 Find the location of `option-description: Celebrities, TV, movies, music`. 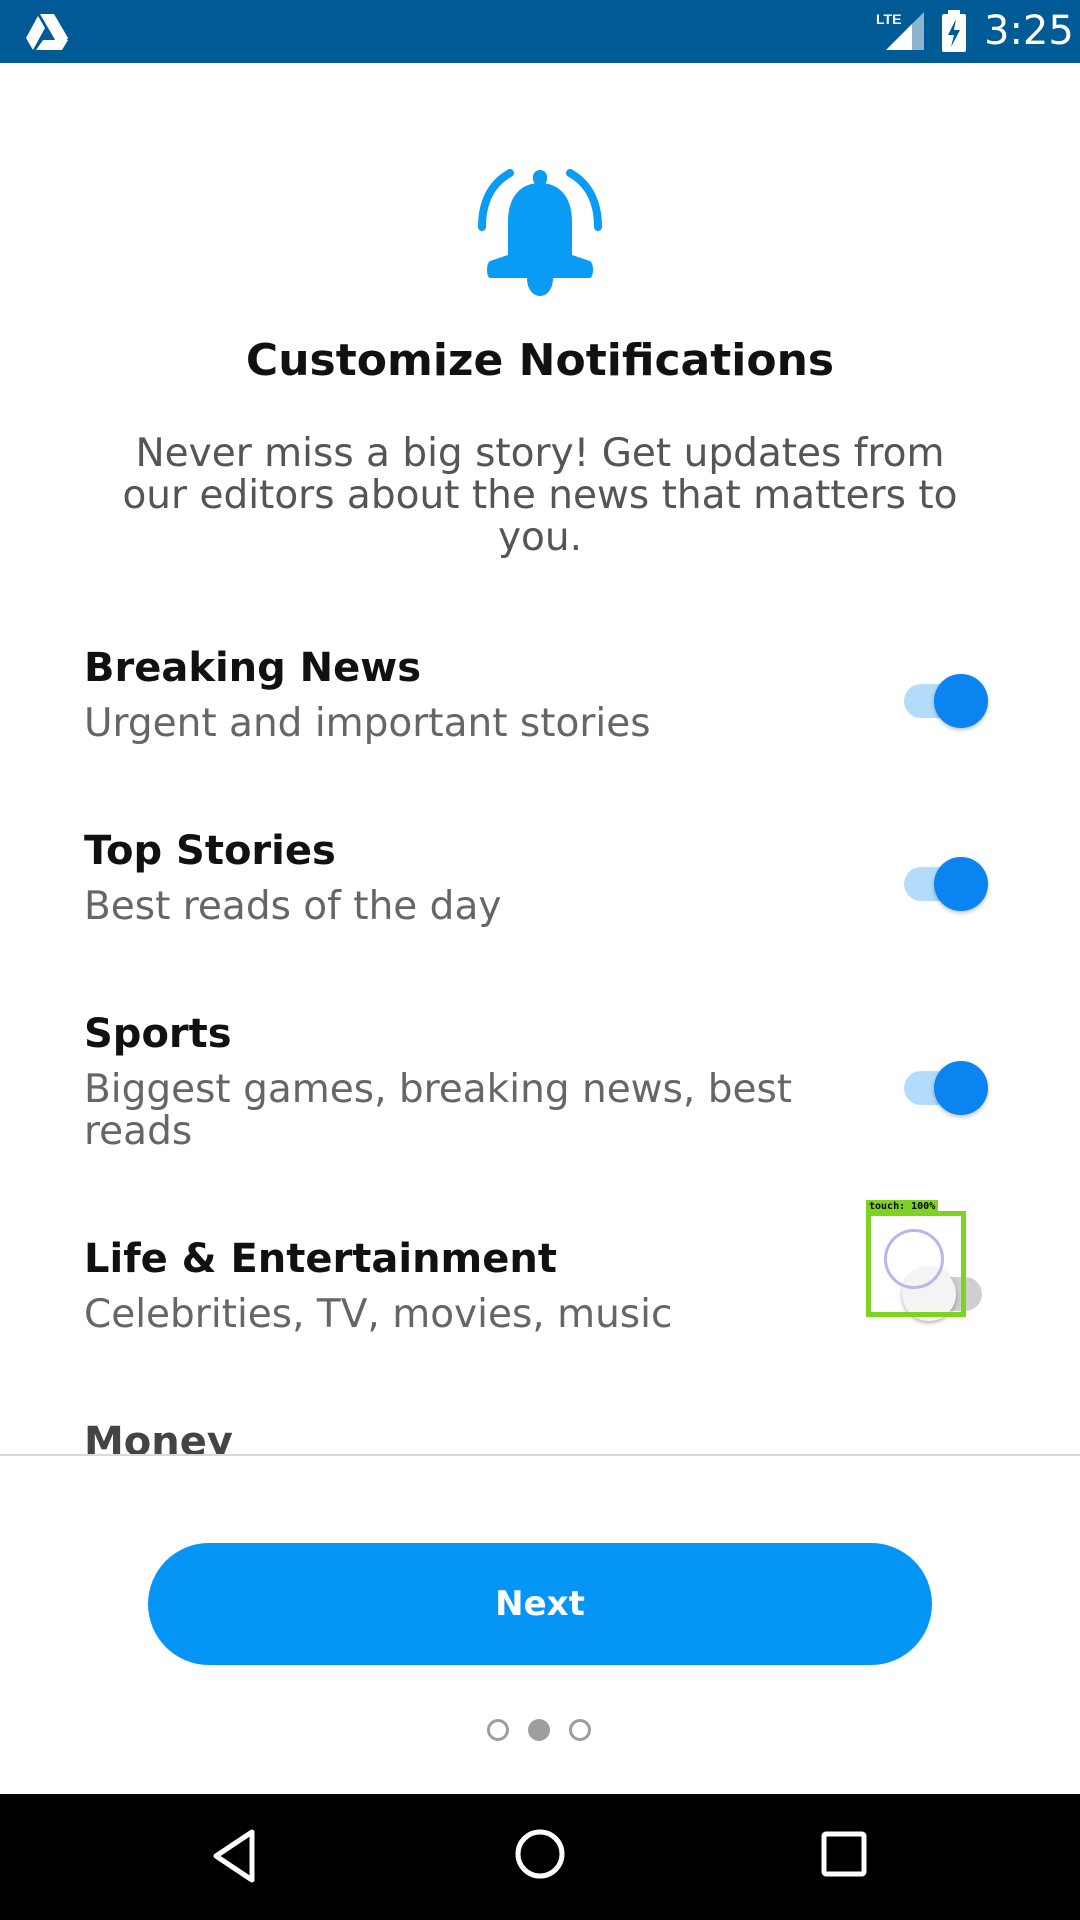

option-description: Celebrities, TV, movies, music is located at coordinates (378, 1314).